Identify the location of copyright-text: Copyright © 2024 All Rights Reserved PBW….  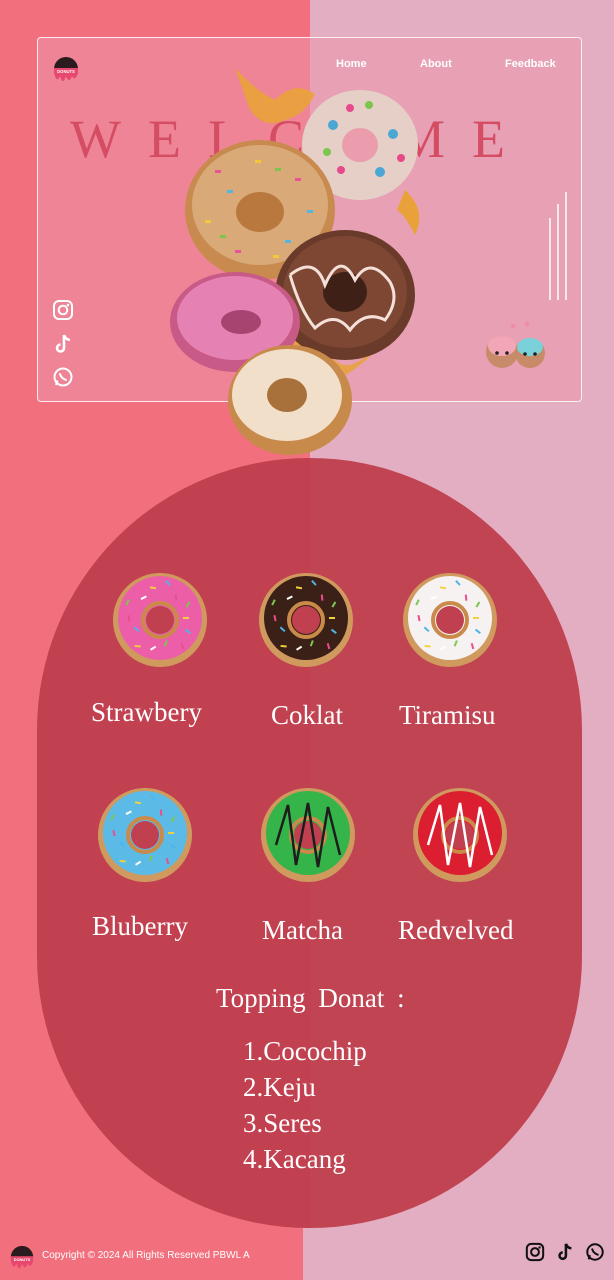
(146, 1255).